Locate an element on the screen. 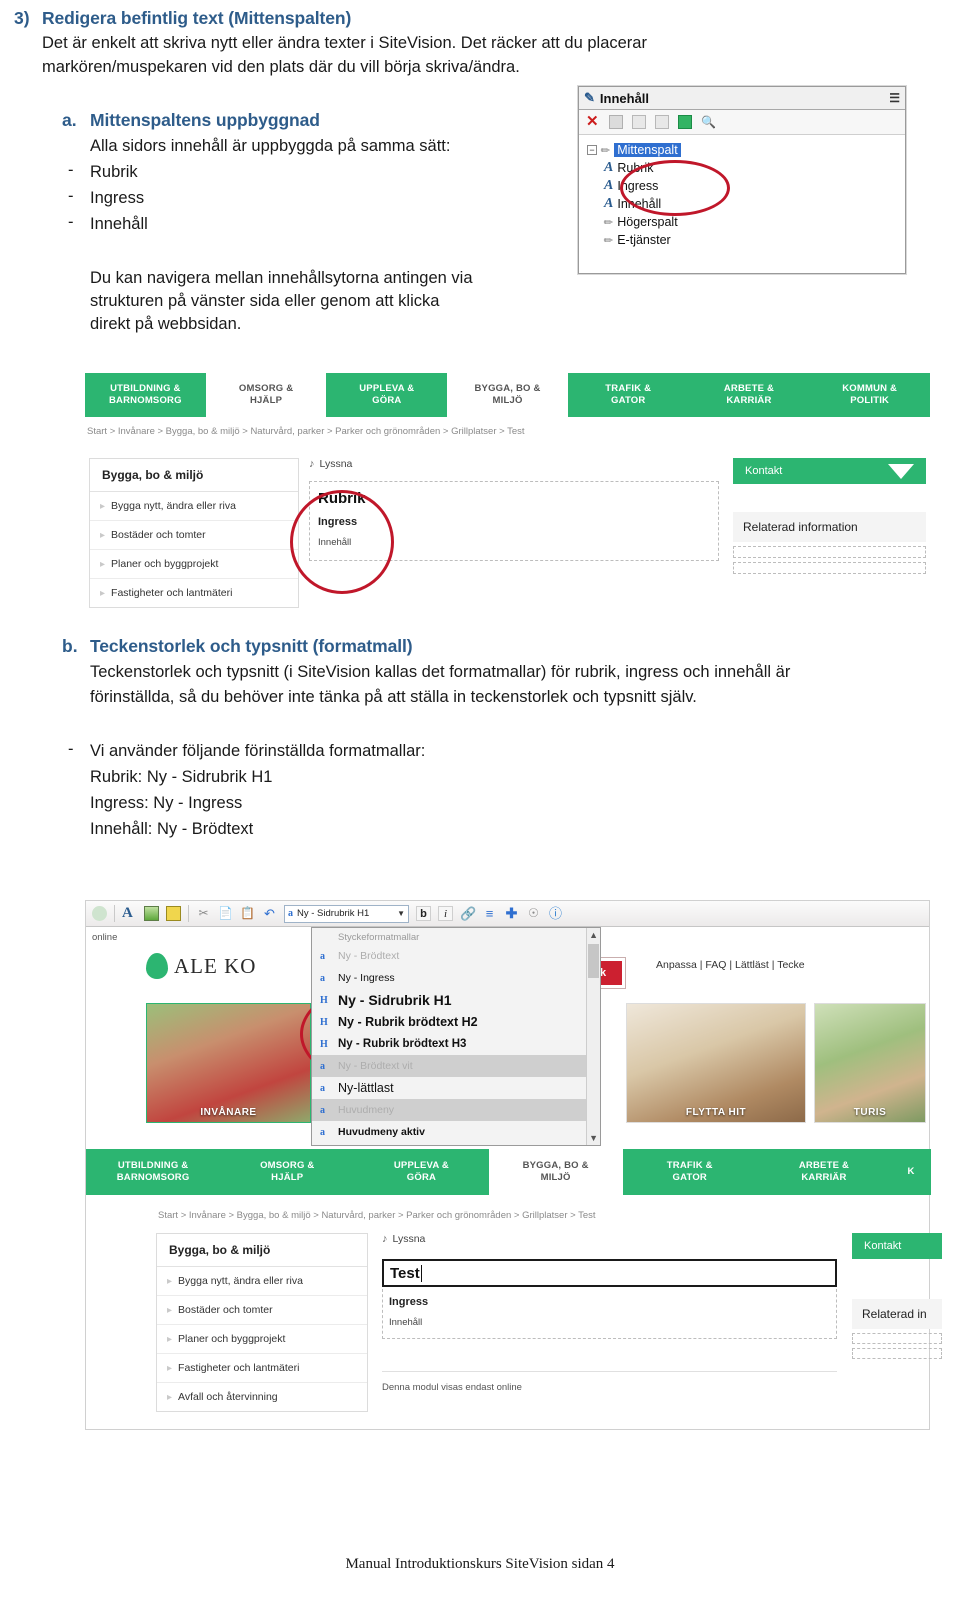 This screenshot has height=1612, width=960. add-icon: ✚ is located at coordinates (511, 913).